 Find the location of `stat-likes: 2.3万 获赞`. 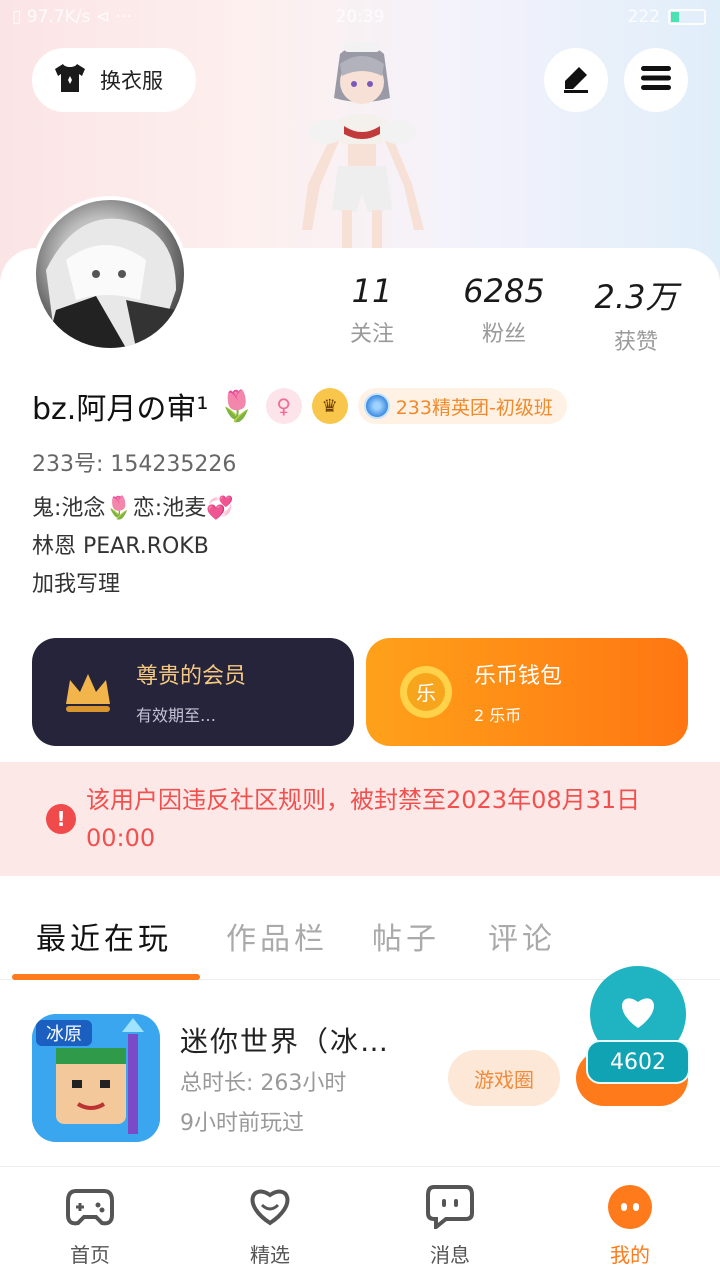

stat-likes: 2.3万 获赞 is located at coordinates (636, 314).